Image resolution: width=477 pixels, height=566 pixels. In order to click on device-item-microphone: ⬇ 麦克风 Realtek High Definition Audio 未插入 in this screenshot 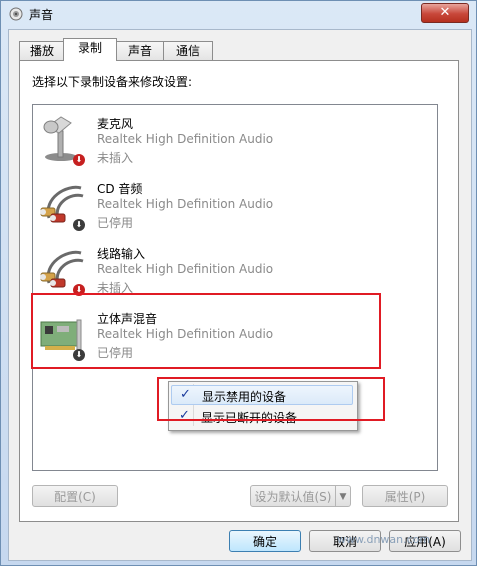, I will do `click(233, 141)`.